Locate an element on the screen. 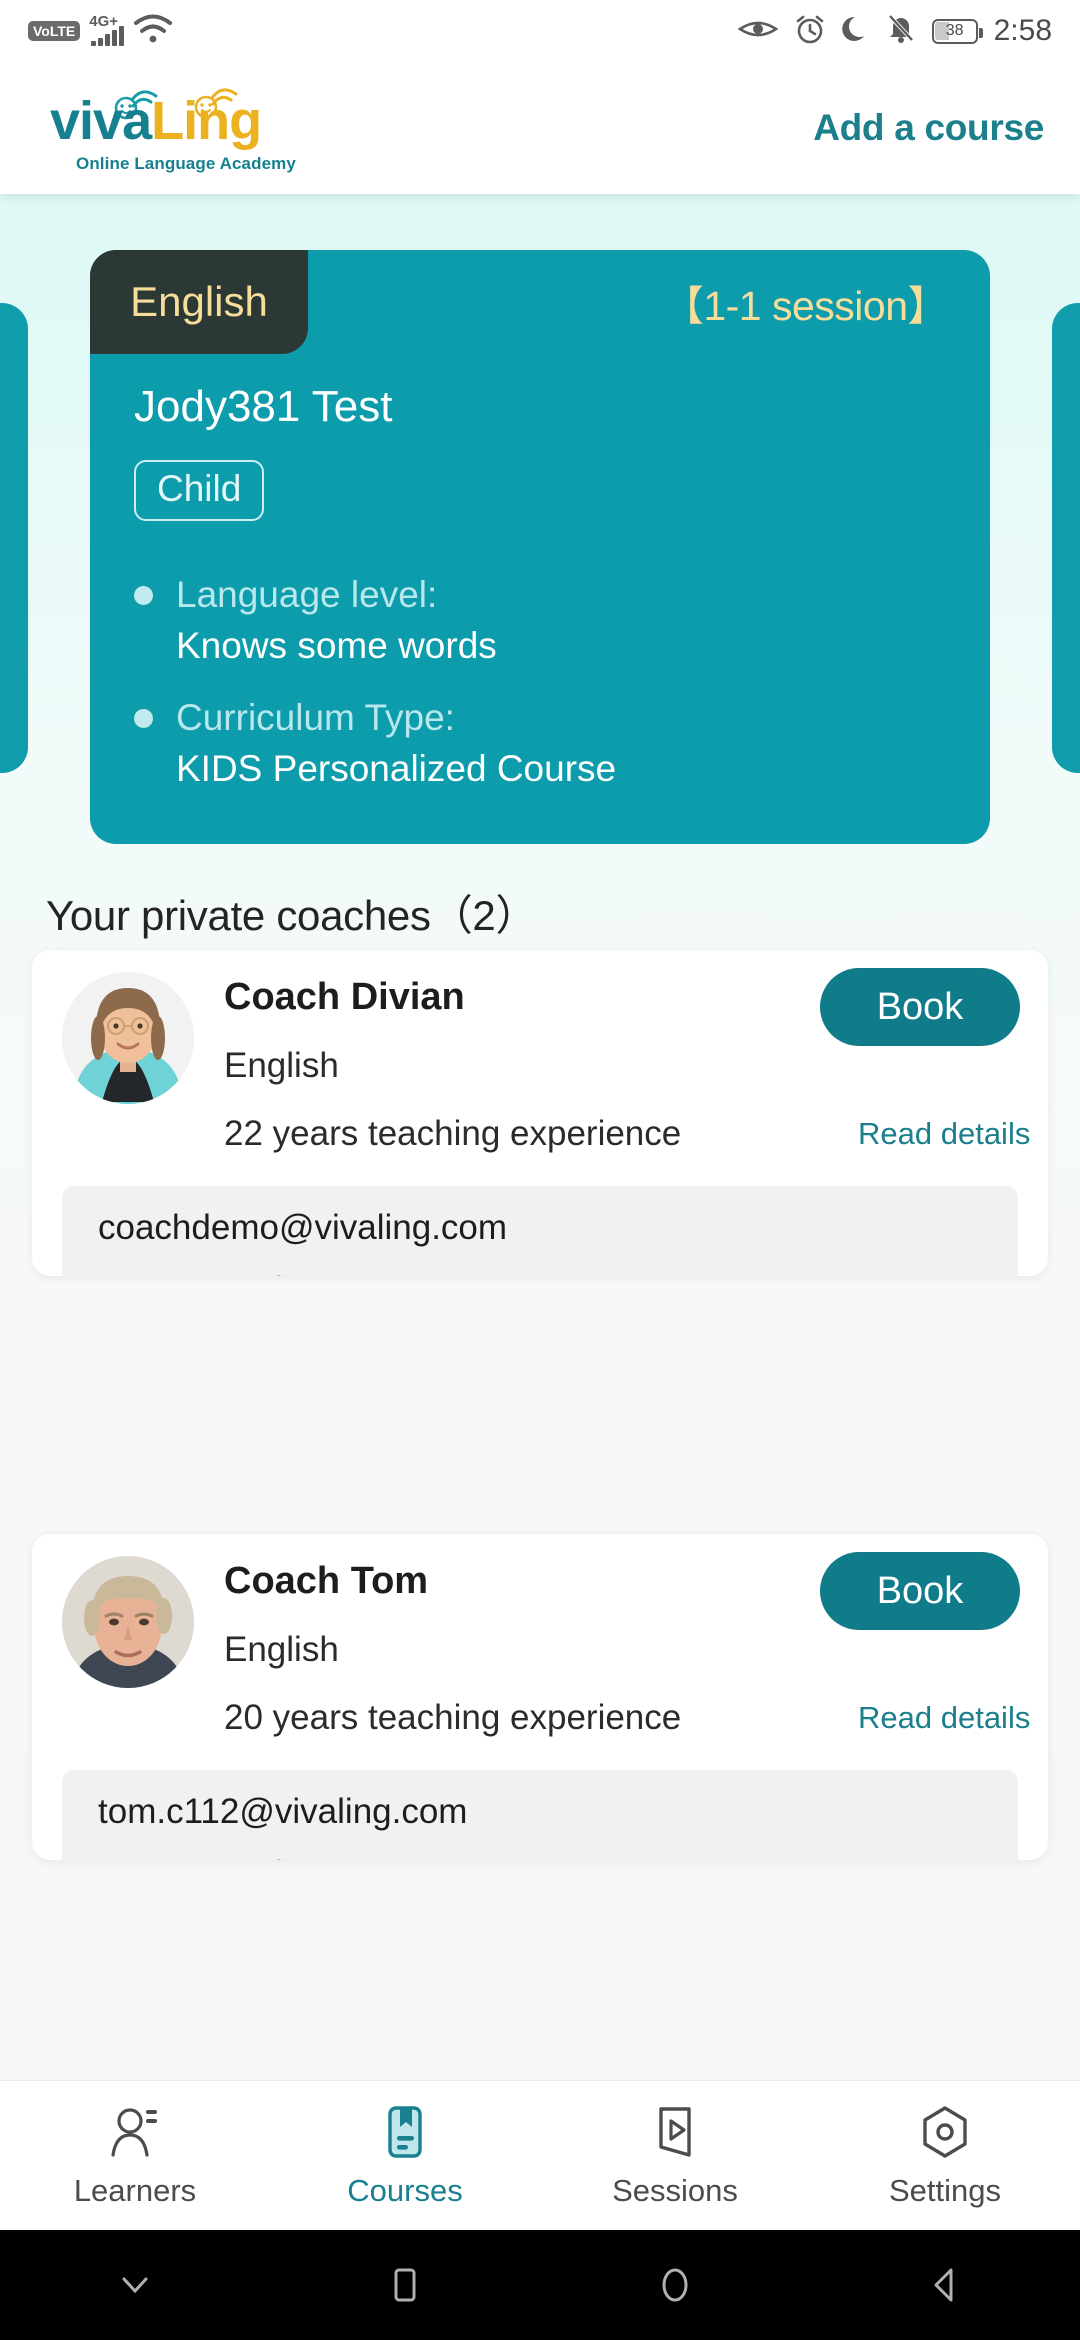 This screenshot has width=1080, height=2340. nav-label: Settings is located at coordinates (944, 2190).